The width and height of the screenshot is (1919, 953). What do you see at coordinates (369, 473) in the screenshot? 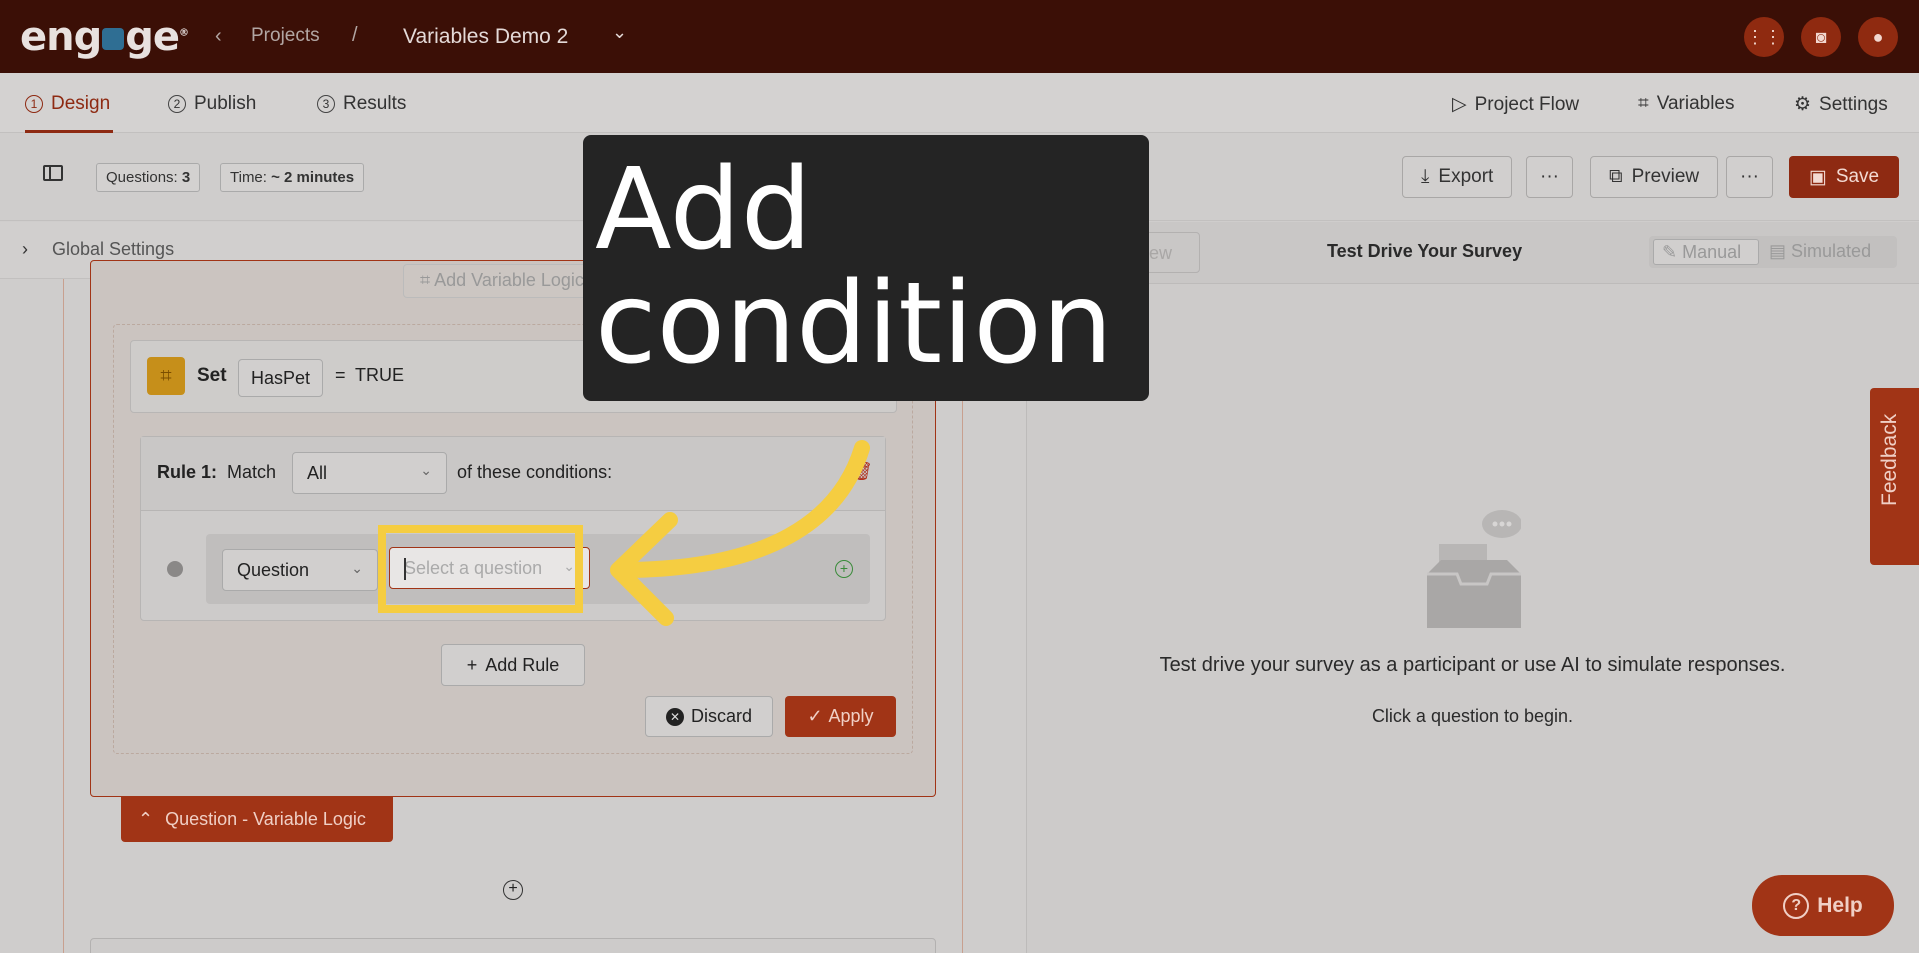
I see `match-select: All ⌄` at bounding box center [369, 473].